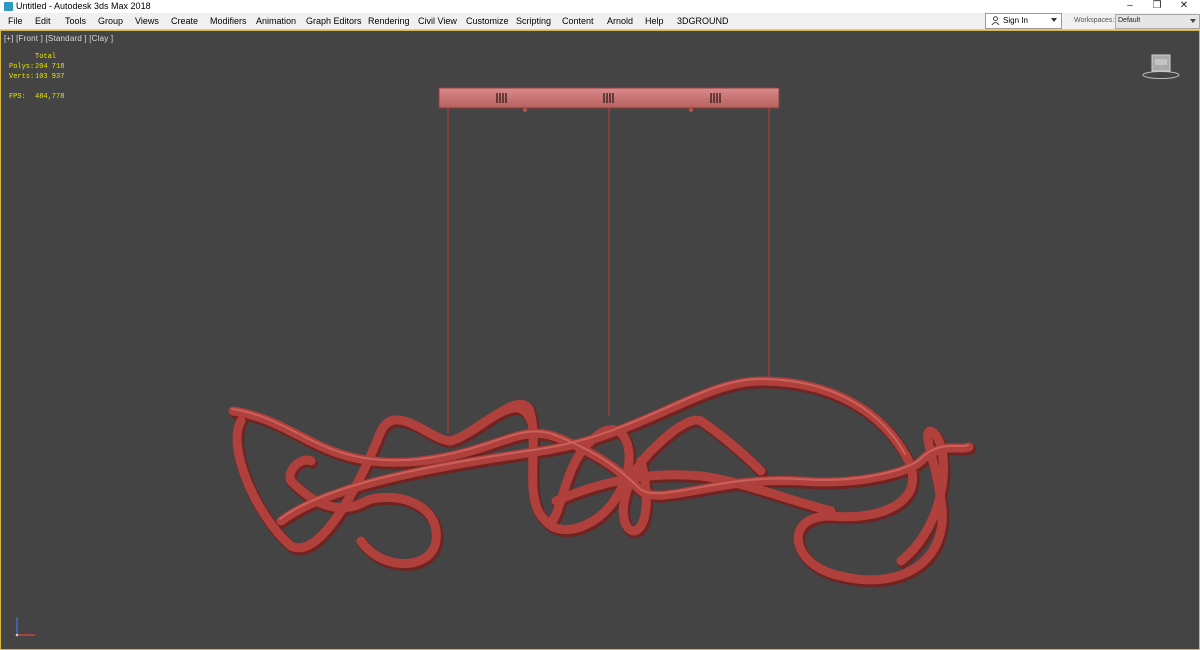  What do you see at coordinates (654, 21) in the screenshot?
I see `menu-help: Help` at bounding box center [654, 21].